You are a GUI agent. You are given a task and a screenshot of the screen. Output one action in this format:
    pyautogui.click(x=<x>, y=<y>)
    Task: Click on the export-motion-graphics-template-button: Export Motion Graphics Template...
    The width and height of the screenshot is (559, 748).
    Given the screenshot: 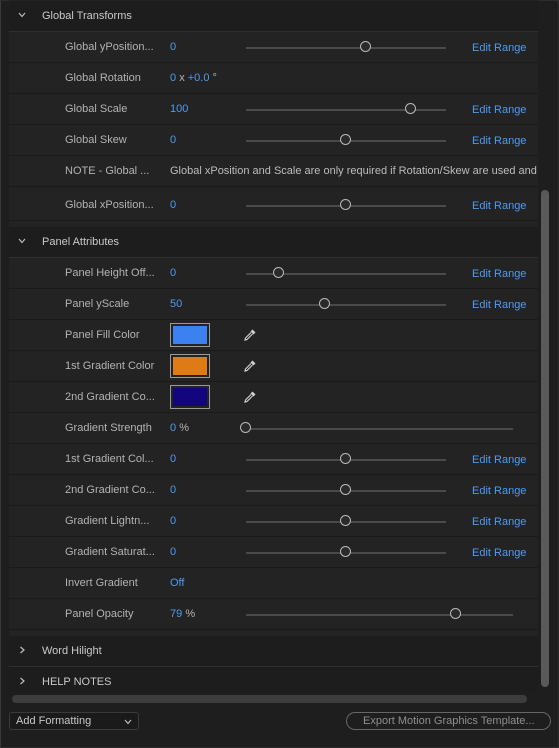 What is the action you would take?
    pyautogui.click(x=448, y=721)
    